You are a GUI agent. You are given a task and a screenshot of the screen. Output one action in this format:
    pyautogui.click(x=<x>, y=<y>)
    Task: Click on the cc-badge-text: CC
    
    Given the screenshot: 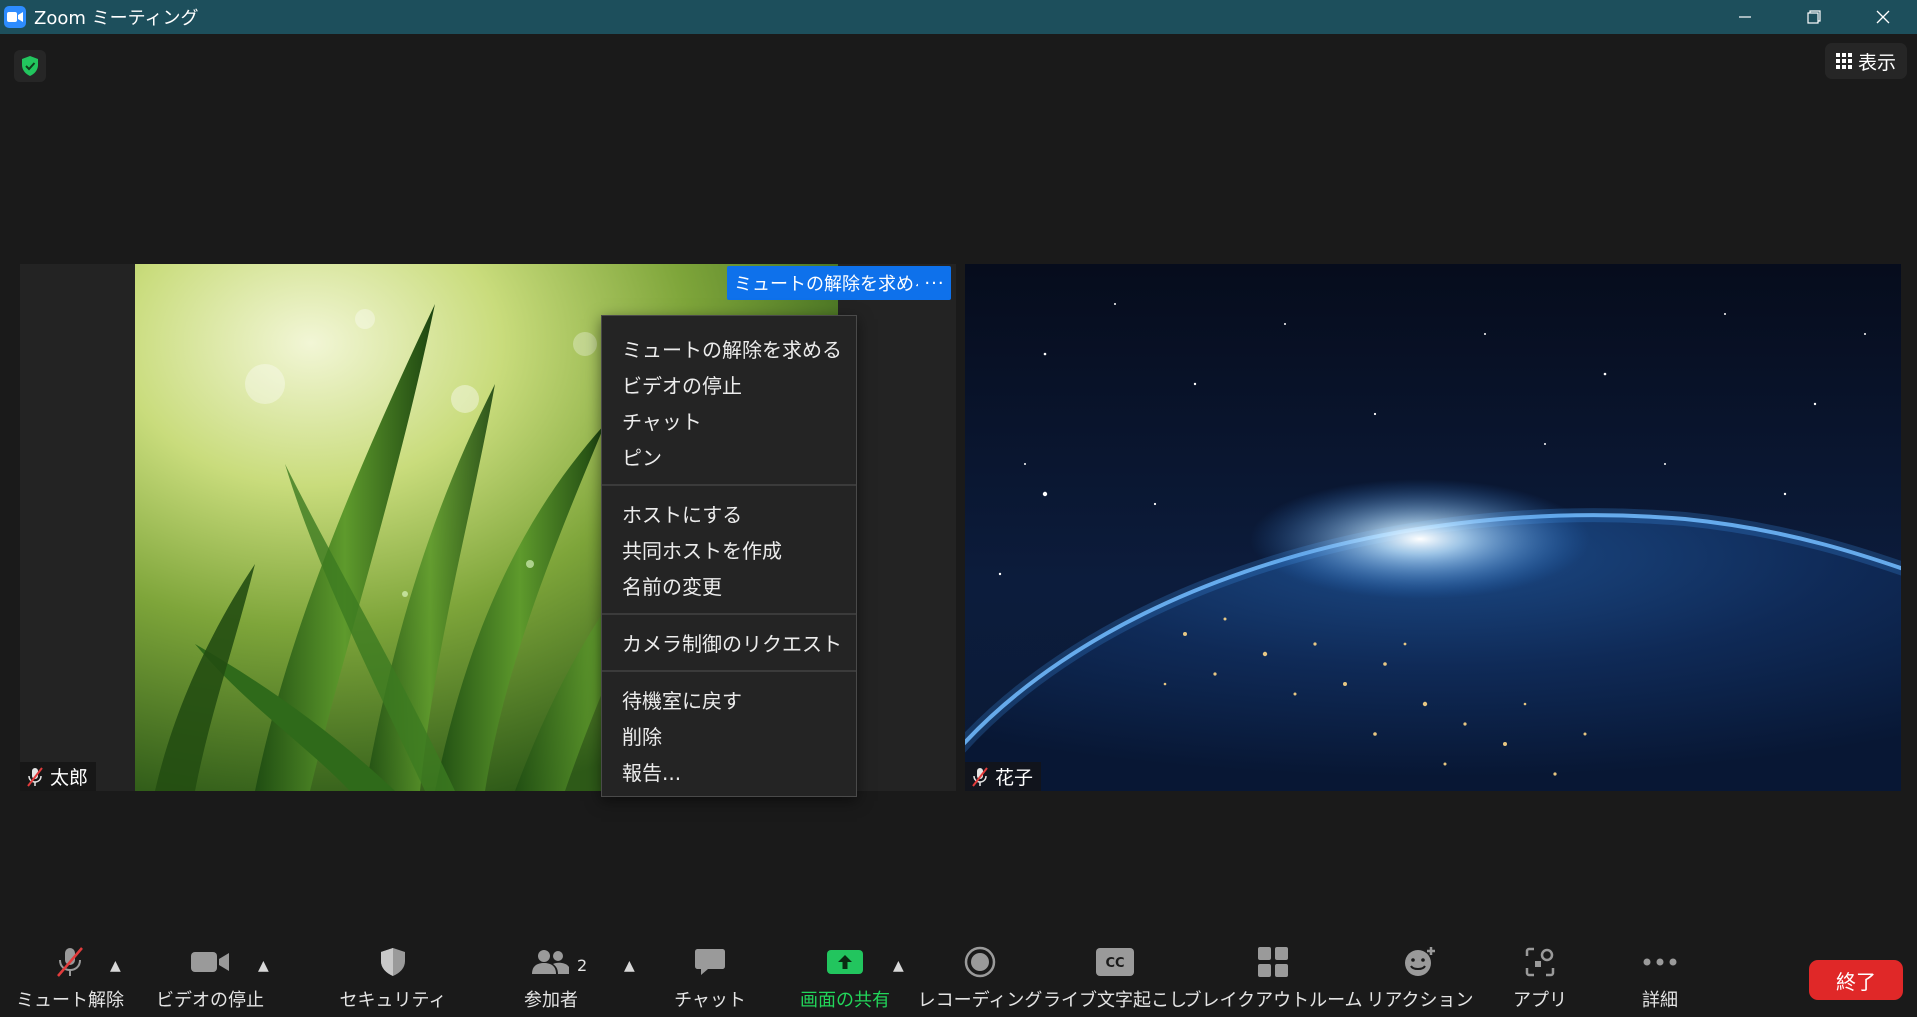 What is the action you would take?
    pyautogui.click(x=1114, y=963)
    